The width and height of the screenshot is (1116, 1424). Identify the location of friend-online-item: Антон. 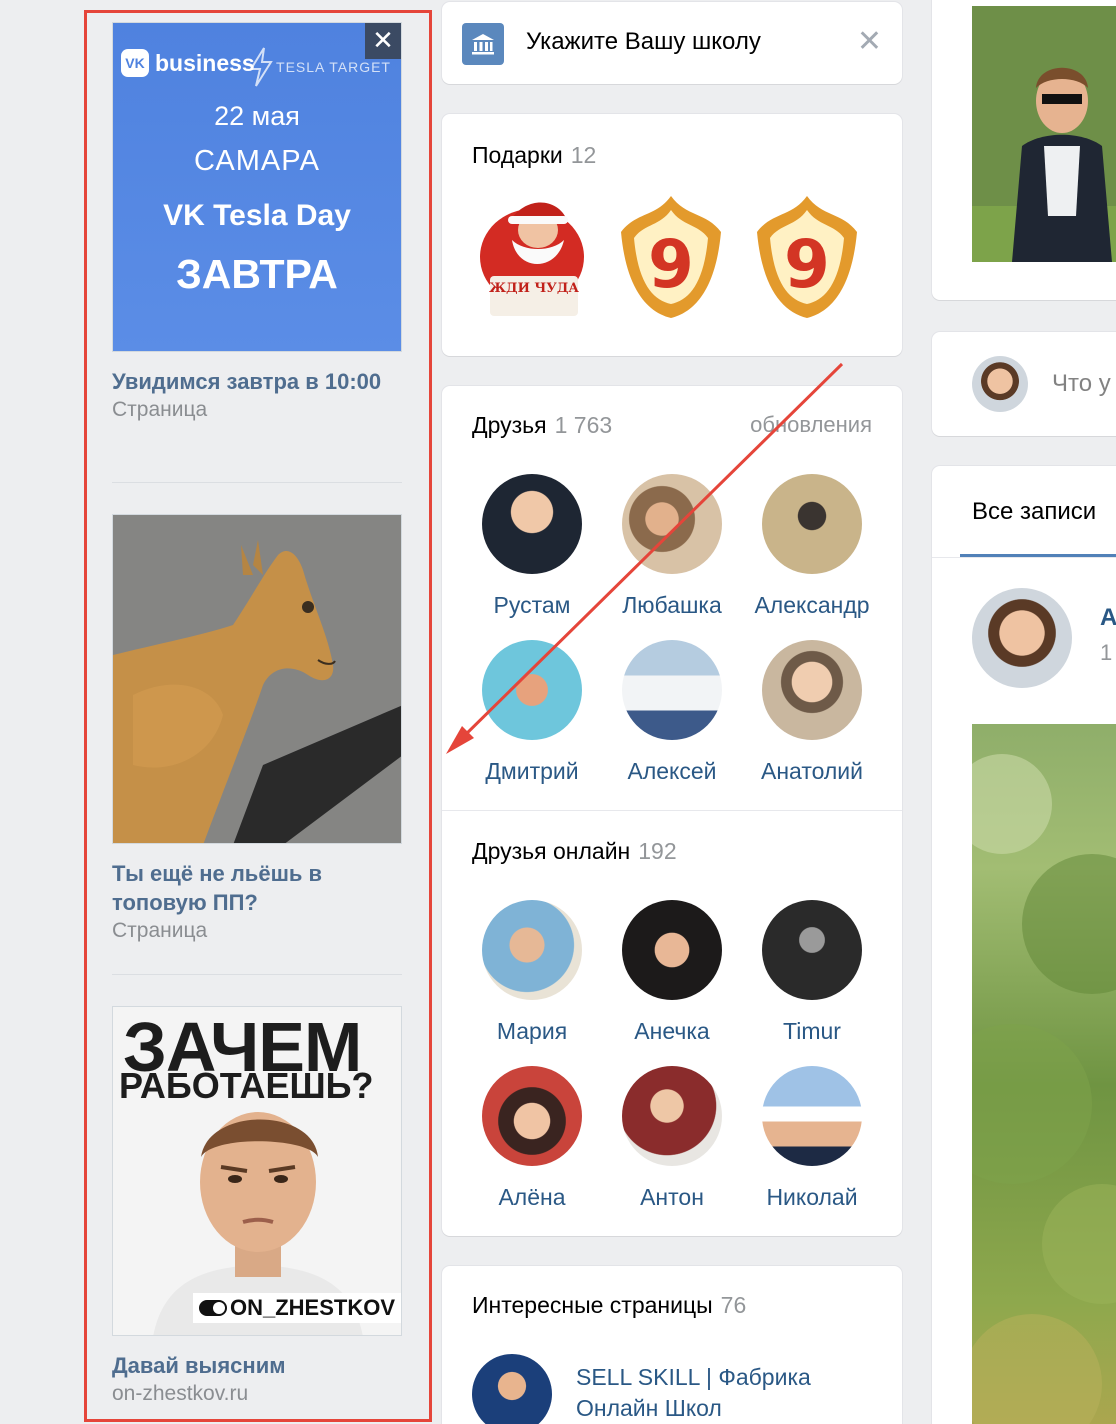
(672, 1138).